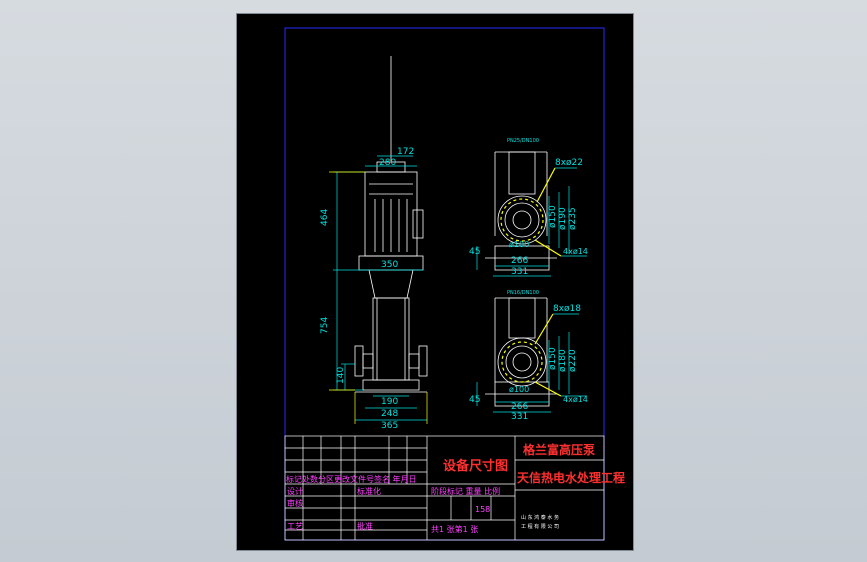 The width and height of the screenshot is (867, 562). I want to click on dim-350: 350, so click(389, 265).